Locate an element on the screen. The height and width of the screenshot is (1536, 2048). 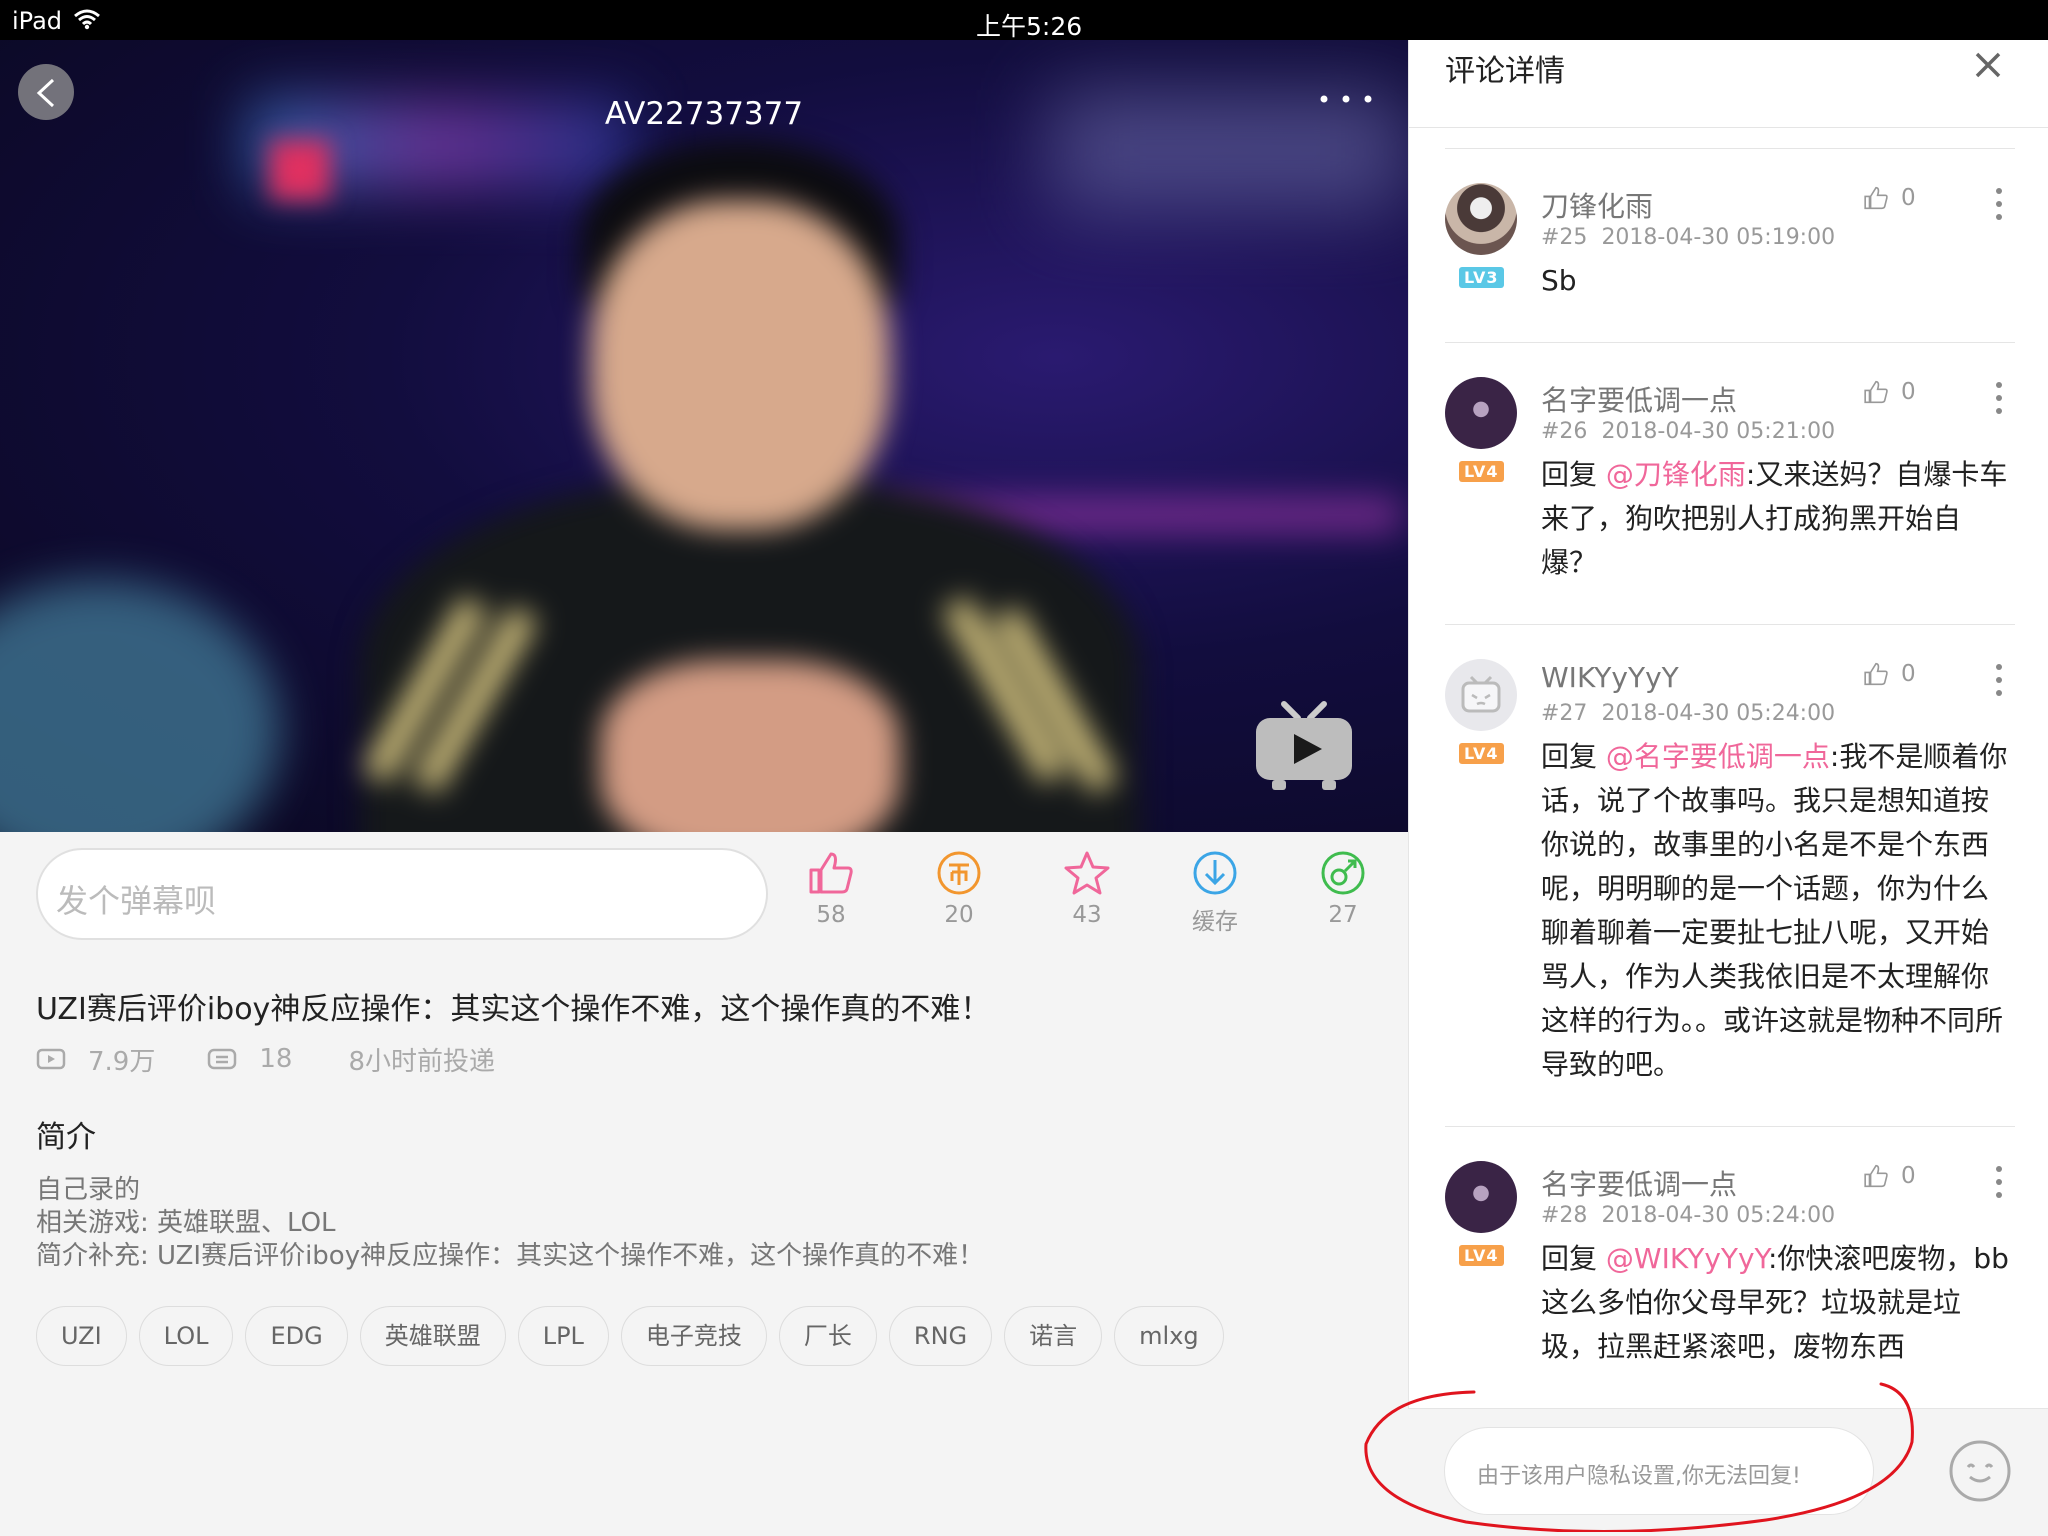
comment-item: LV3 刀锋化雨 #25 2018-04-30 05:19:00 0 Sb is located at coordinates (1730, 245).